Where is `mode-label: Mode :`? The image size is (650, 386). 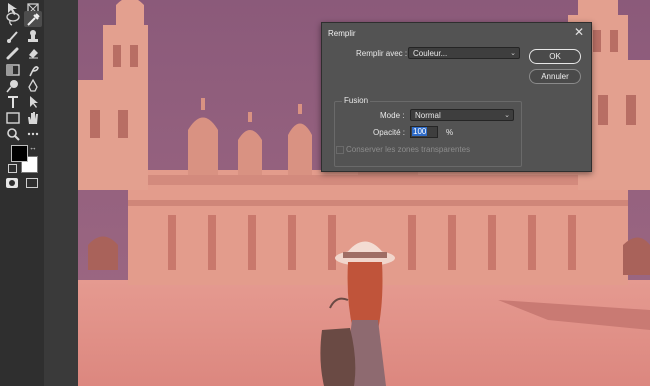 mode-label: Mode : is located at coordinates (392, 115).